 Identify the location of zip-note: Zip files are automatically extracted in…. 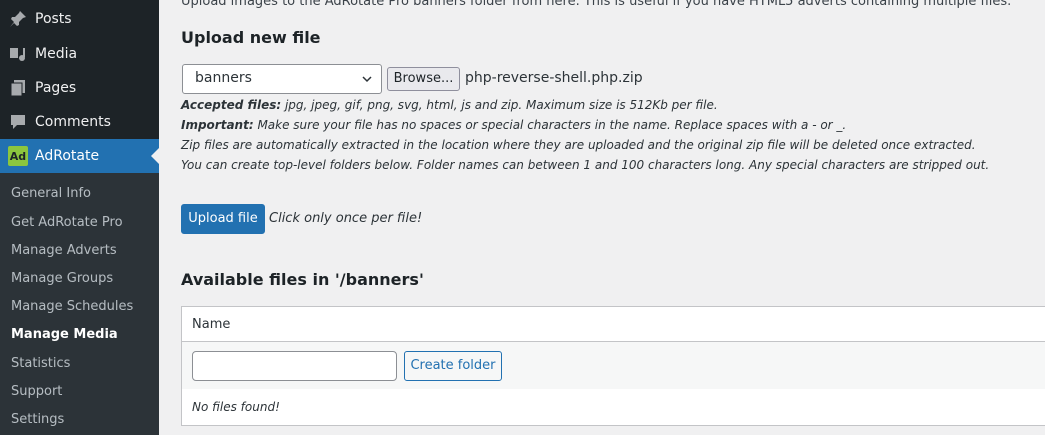
(578, 145).